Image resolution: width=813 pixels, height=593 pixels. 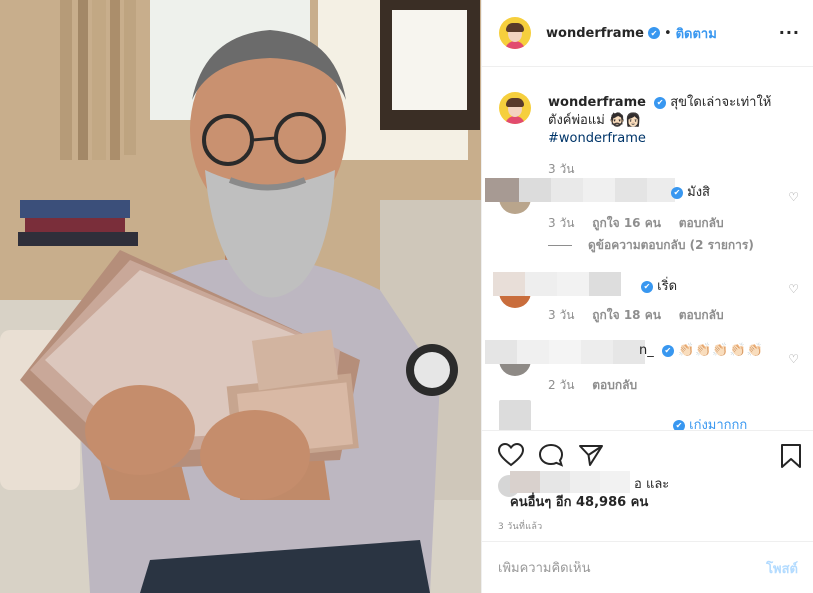 What do you see at coordinates (646, 300) in the screenshot?
I see `comment-item: ✔ เริ่ด ♡ 3 วัน ถูกใจ 18 คน ตอบกลับ` at bounding box center [646, 300].